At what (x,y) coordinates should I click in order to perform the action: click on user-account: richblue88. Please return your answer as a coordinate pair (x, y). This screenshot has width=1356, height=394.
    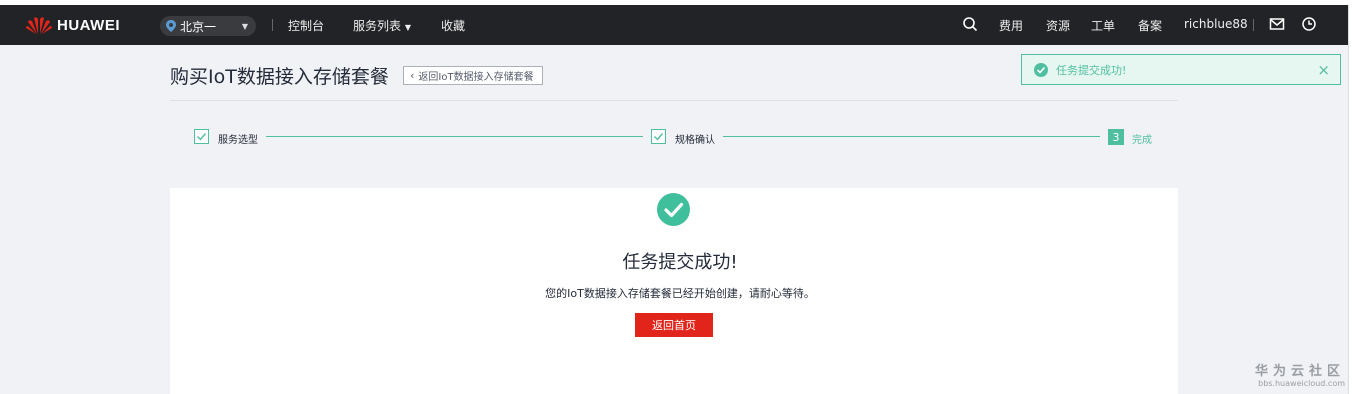
    Looking at the image, I should click on (1216, 24).